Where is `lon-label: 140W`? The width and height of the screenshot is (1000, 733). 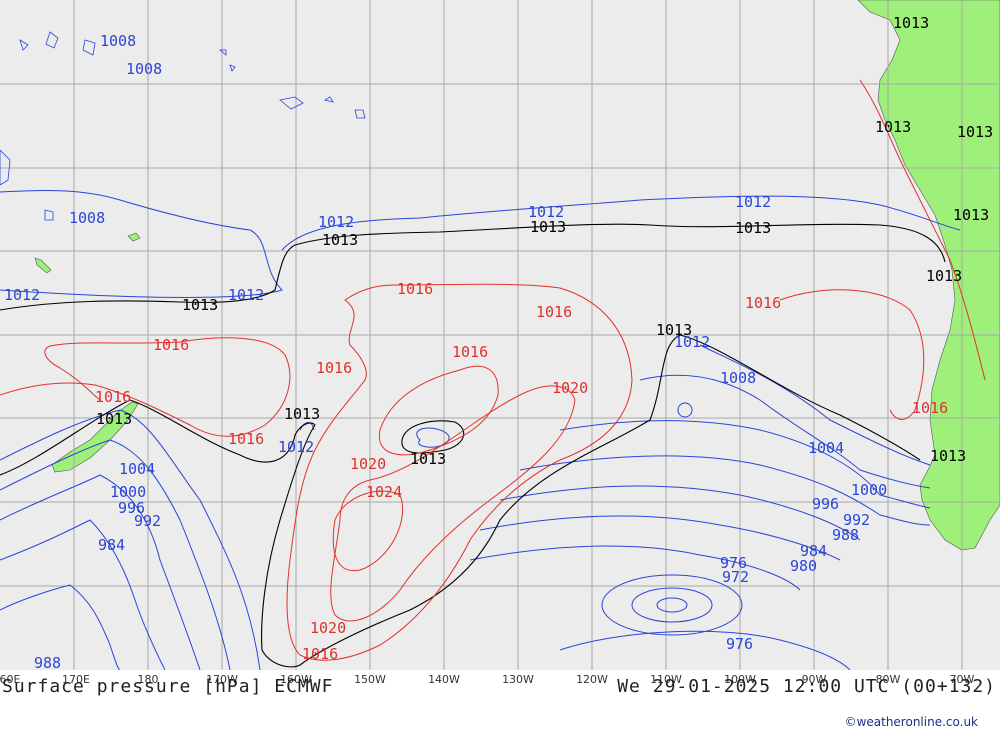
lon-label: 140W is located at coordinates (444, 679).